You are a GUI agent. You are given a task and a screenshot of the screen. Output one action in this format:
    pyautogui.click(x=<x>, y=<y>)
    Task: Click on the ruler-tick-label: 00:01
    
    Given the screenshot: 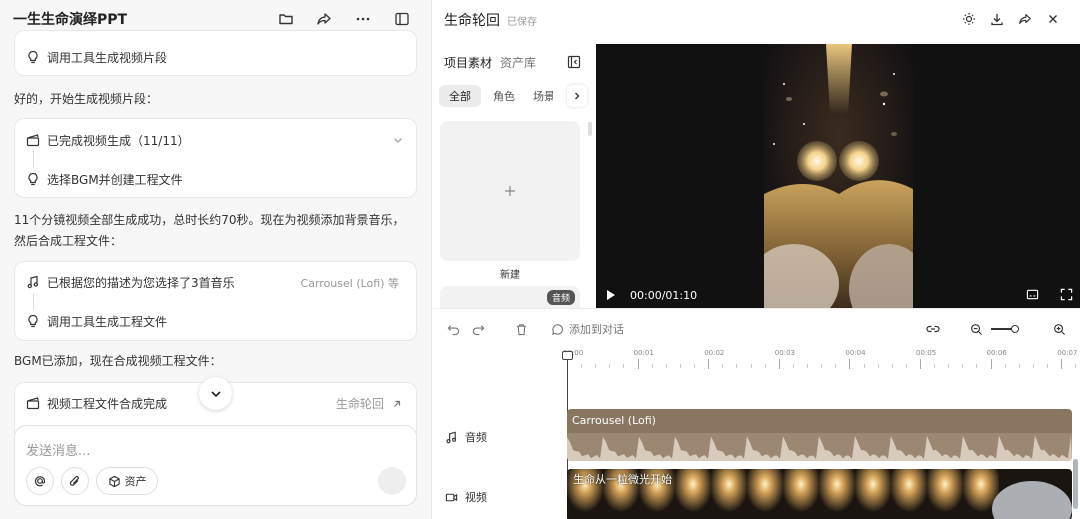 What is the action you would take?
    pyautogui.click(x=643, y=353)
    